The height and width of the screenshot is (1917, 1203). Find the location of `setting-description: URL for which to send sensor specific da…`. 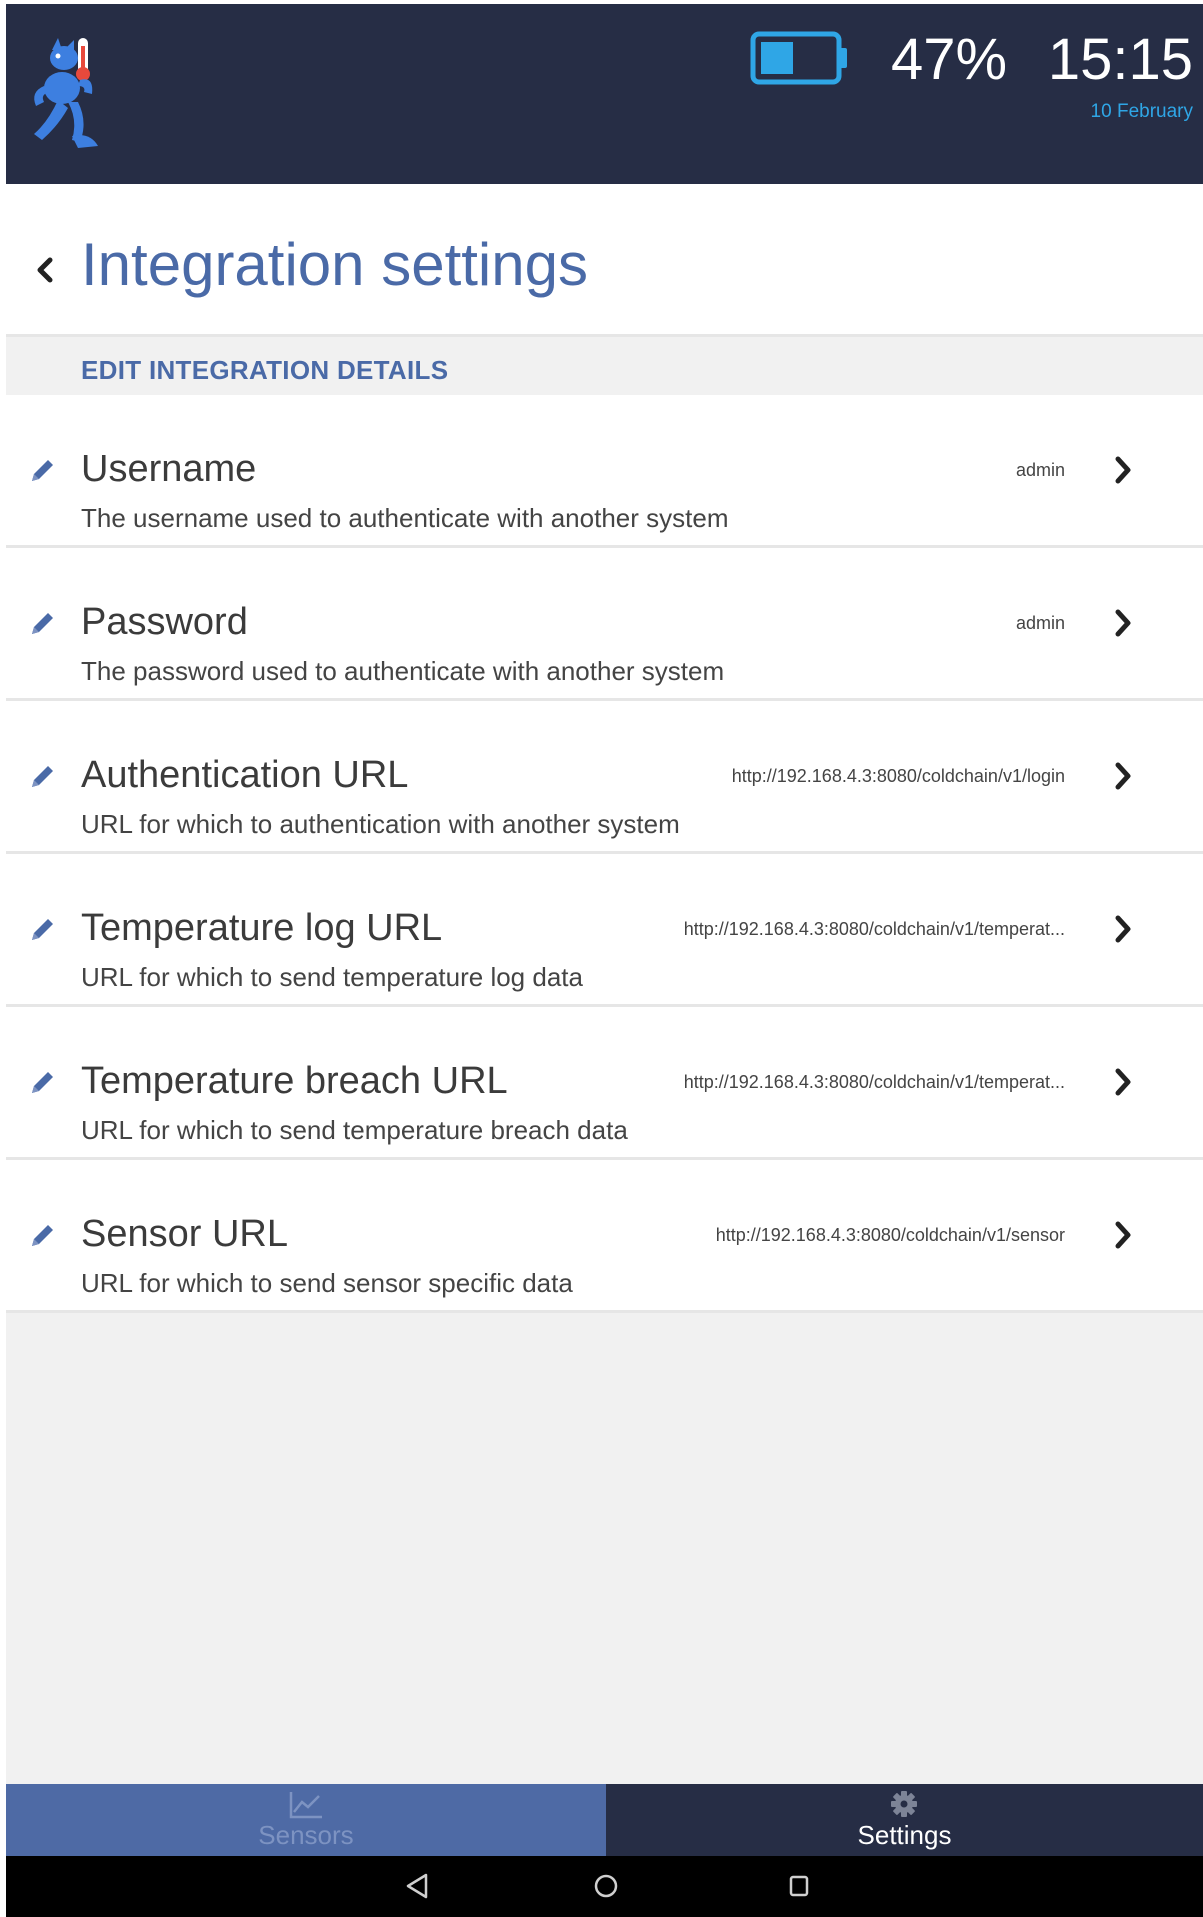

setting-description: URL for which to send sensor specific da… is located at coordinates (327, 1283).